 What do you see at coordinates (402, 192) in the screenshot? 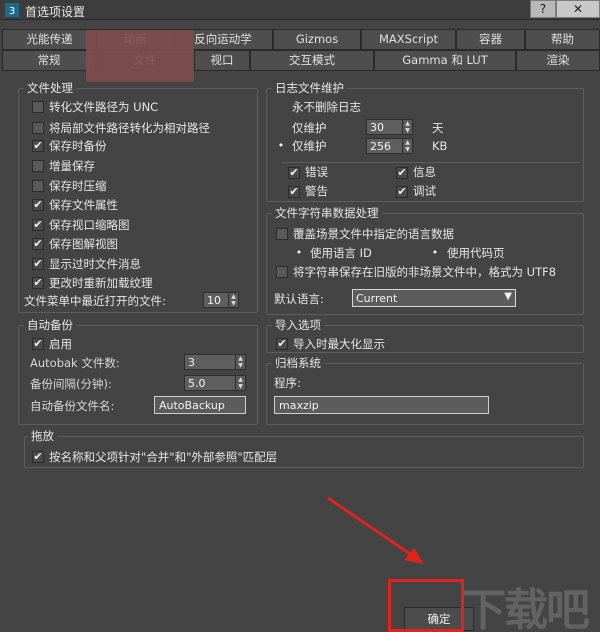
I see `debug-checkbox: ✔` at bounding box center [402, 192].